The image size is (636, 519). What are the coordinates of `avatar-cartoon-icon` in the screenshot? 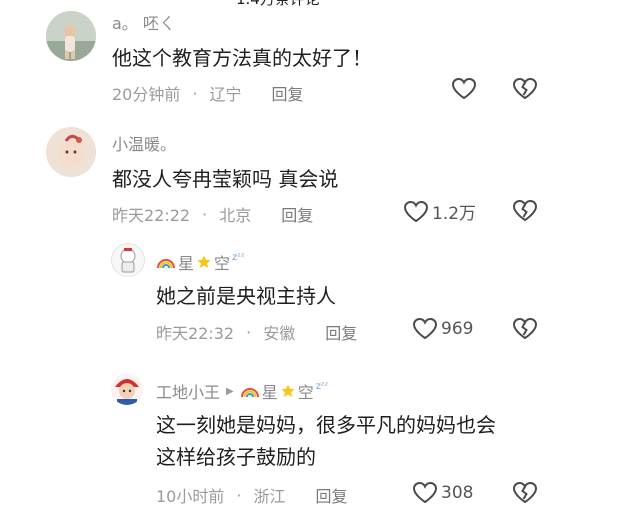 It's located at (127, 389).